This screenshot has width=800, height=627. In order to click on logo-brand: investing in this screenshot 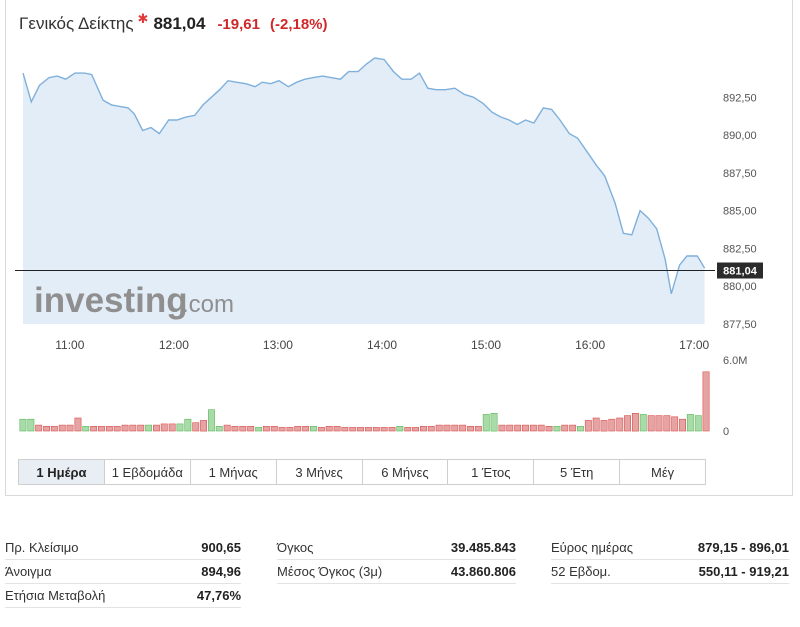, I will do `click(111, 300)`.